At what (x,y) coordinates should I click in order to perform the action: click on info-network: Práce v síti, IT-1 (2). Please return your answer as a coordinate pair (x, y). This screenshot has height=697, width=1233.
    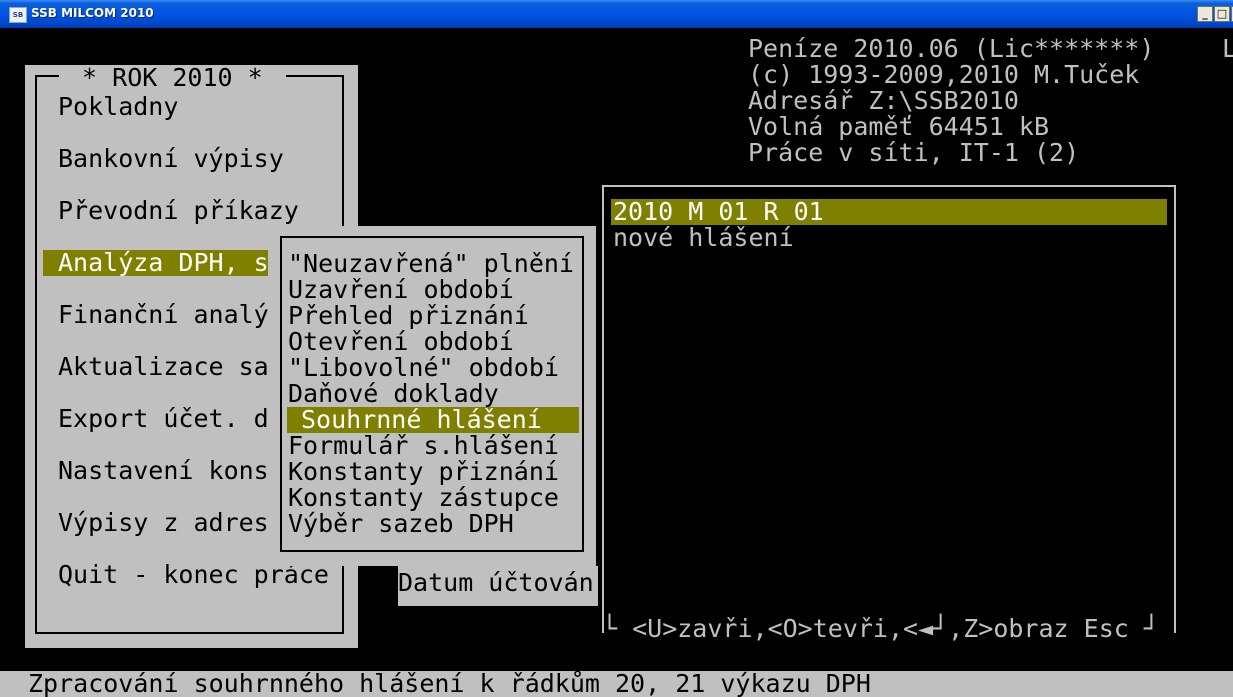
    Looking at the image, I should click on (914, 152).